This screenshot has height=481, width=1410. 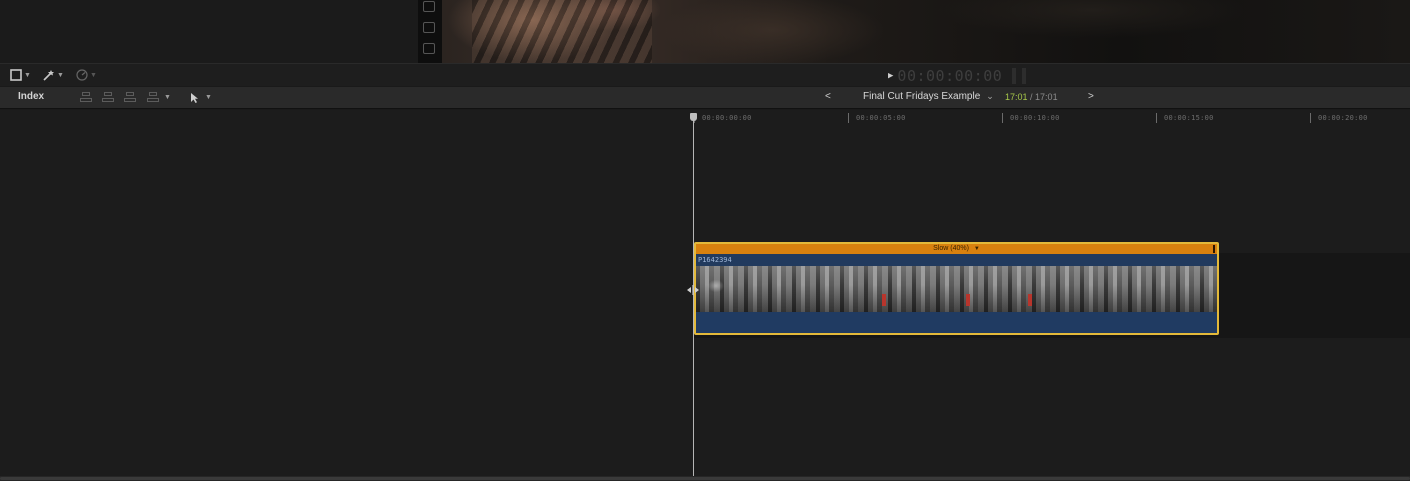 I want to click on trim-cursor-icon, so click(x=693, y=290).